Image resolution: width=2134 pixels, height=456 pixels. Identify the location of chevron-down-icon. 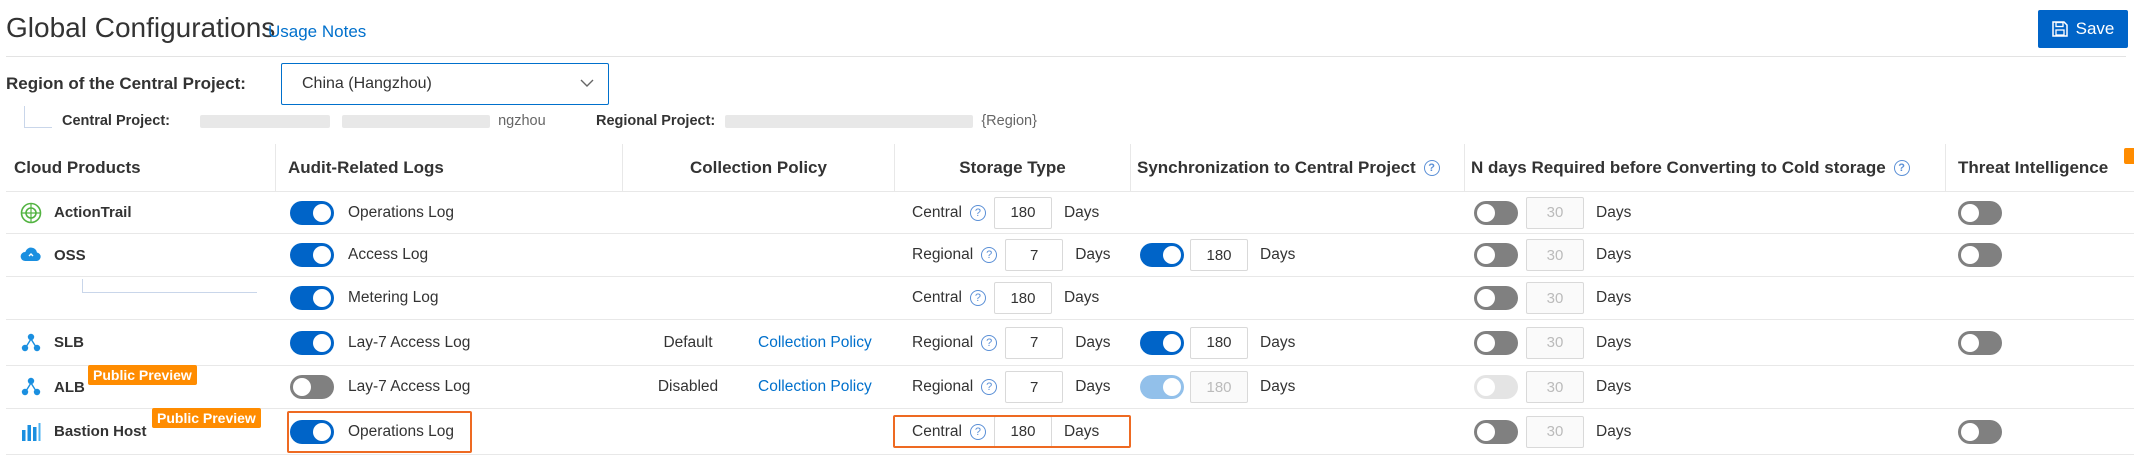
(587, 83).